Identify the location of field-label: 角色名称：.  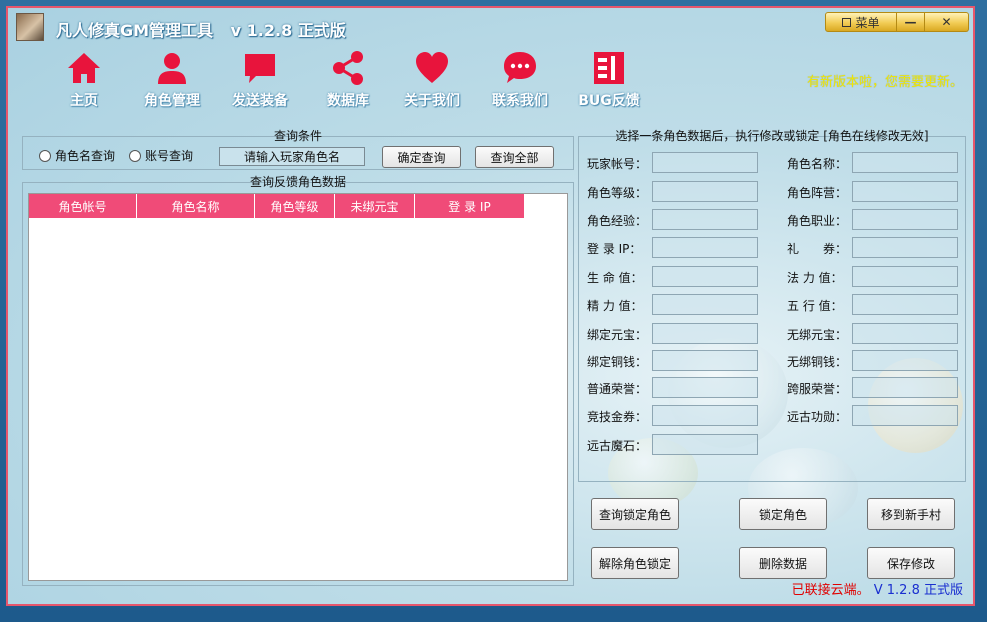
(817, 164).